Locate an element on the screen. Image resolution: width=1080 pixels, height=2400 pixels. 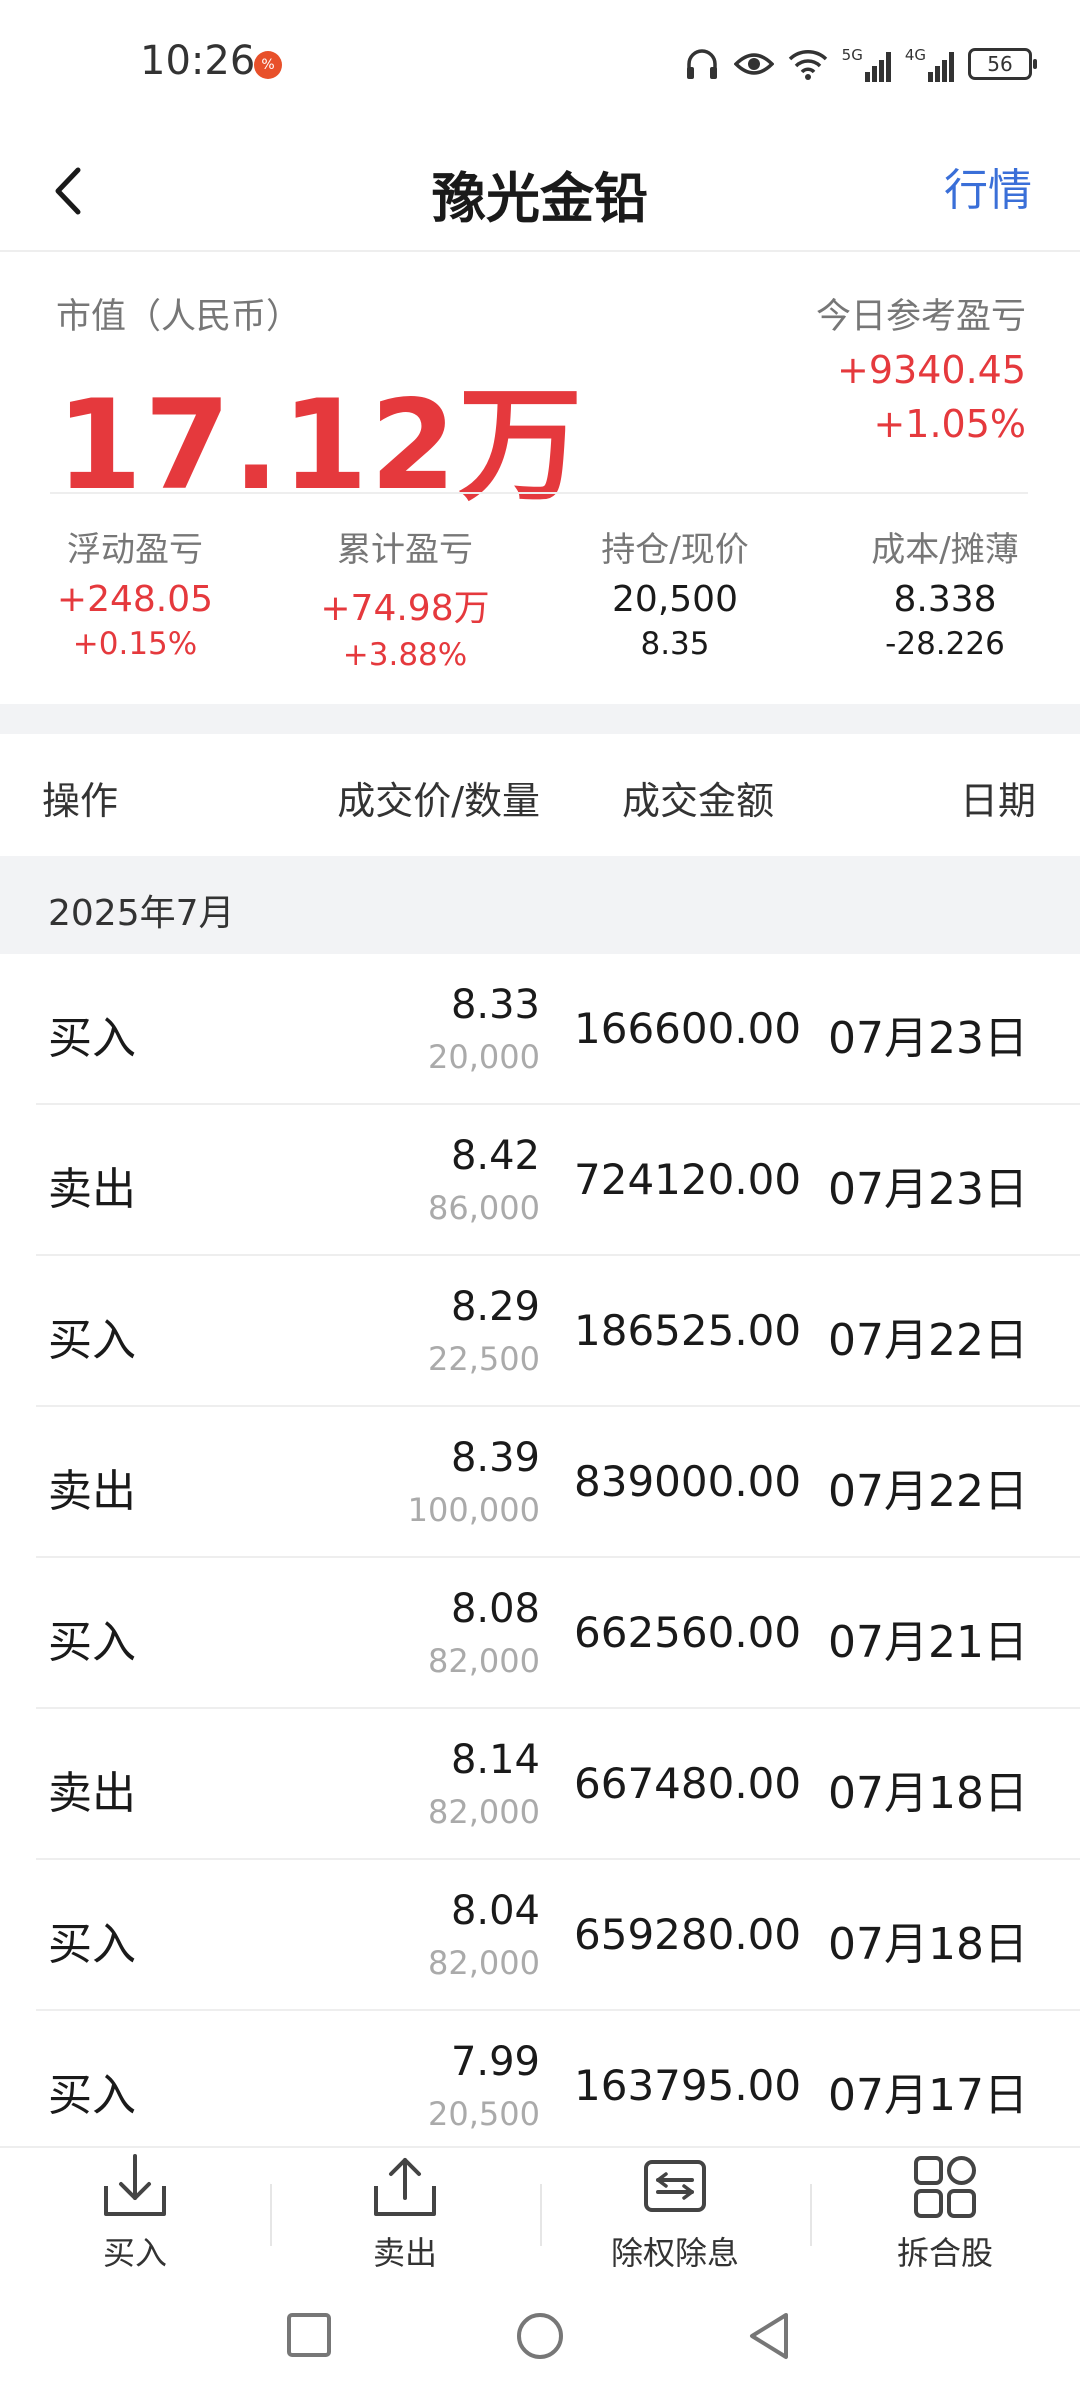
stat-sub: +3.88% is located at coordinates (405, 655).